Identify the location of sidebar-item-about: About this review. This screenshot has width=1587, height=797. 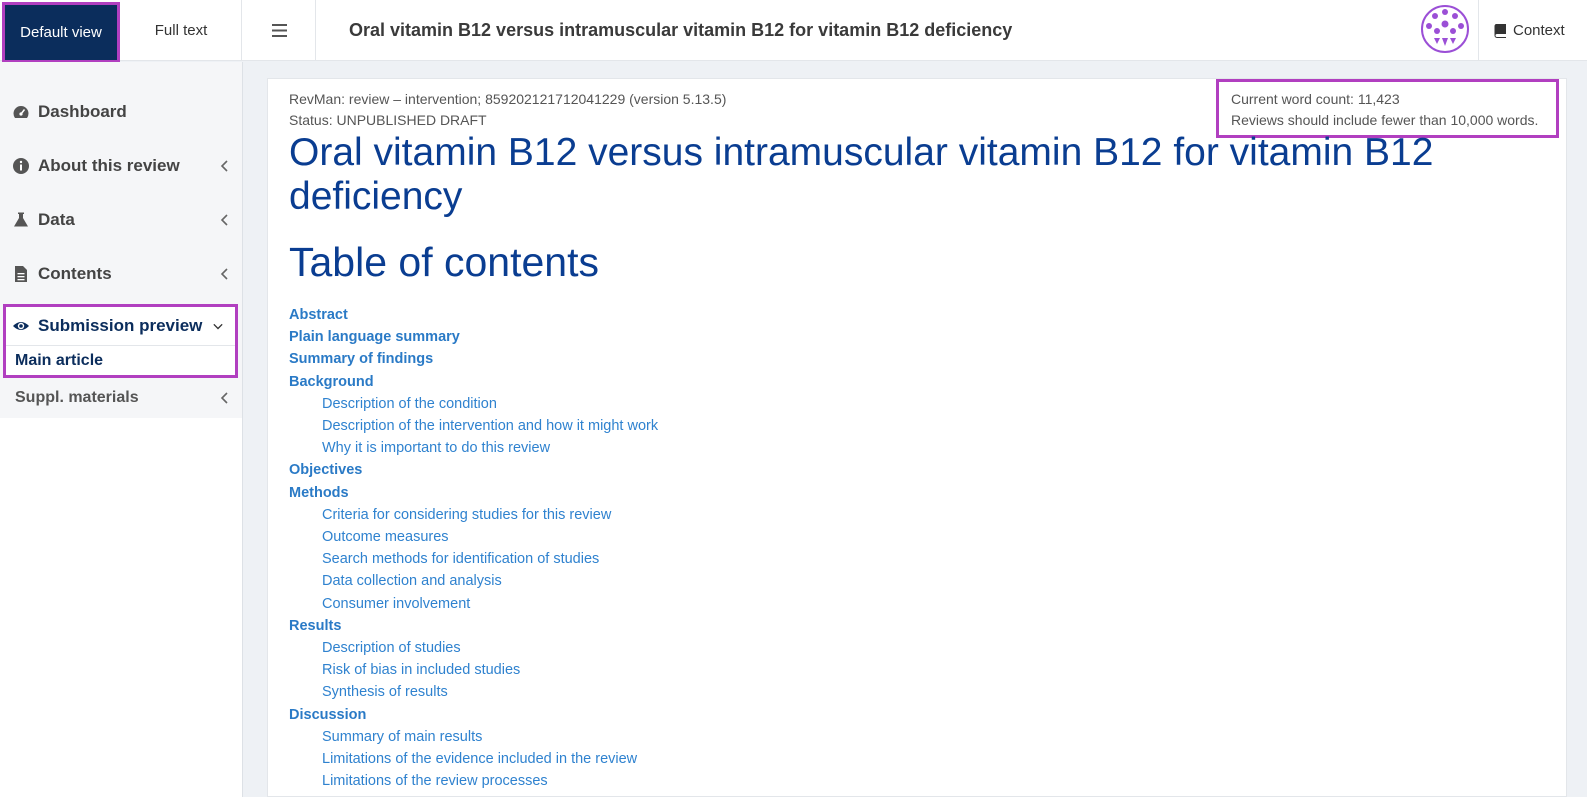
(121, 166).